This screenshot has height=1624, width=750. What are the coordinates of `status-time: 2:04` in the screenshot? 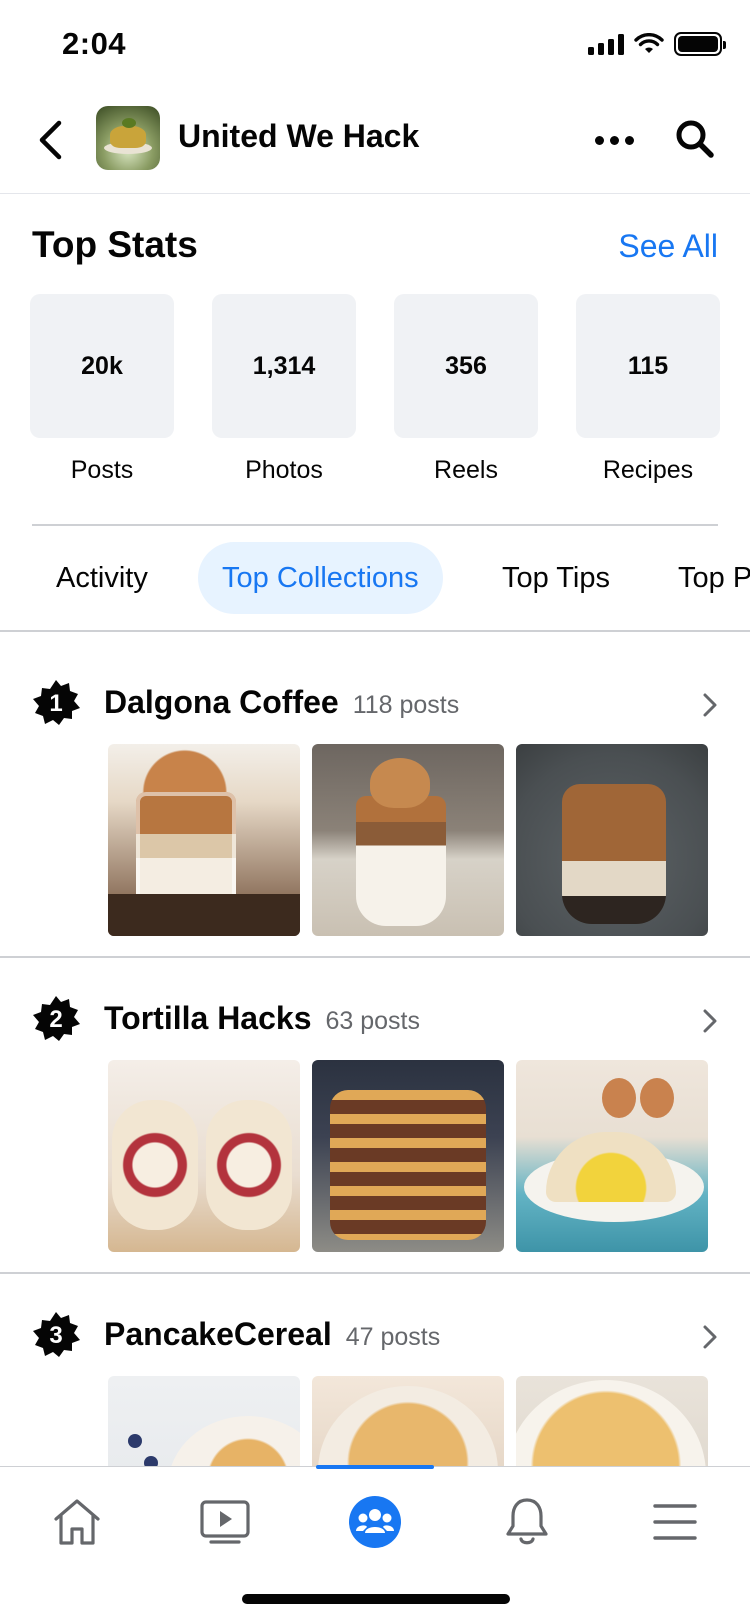 It's located at (94, 43).